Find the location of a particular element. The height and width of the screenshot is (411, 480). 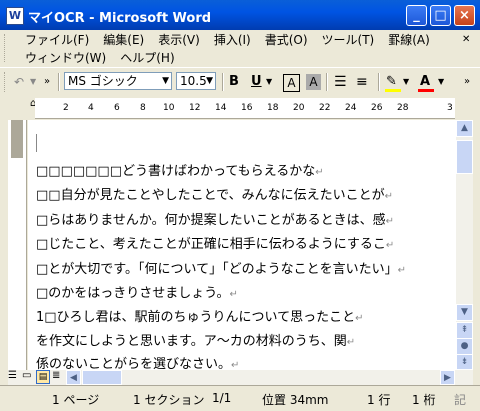

underline-dropdown-icon: ▼ is located at coordinates (269, 82).